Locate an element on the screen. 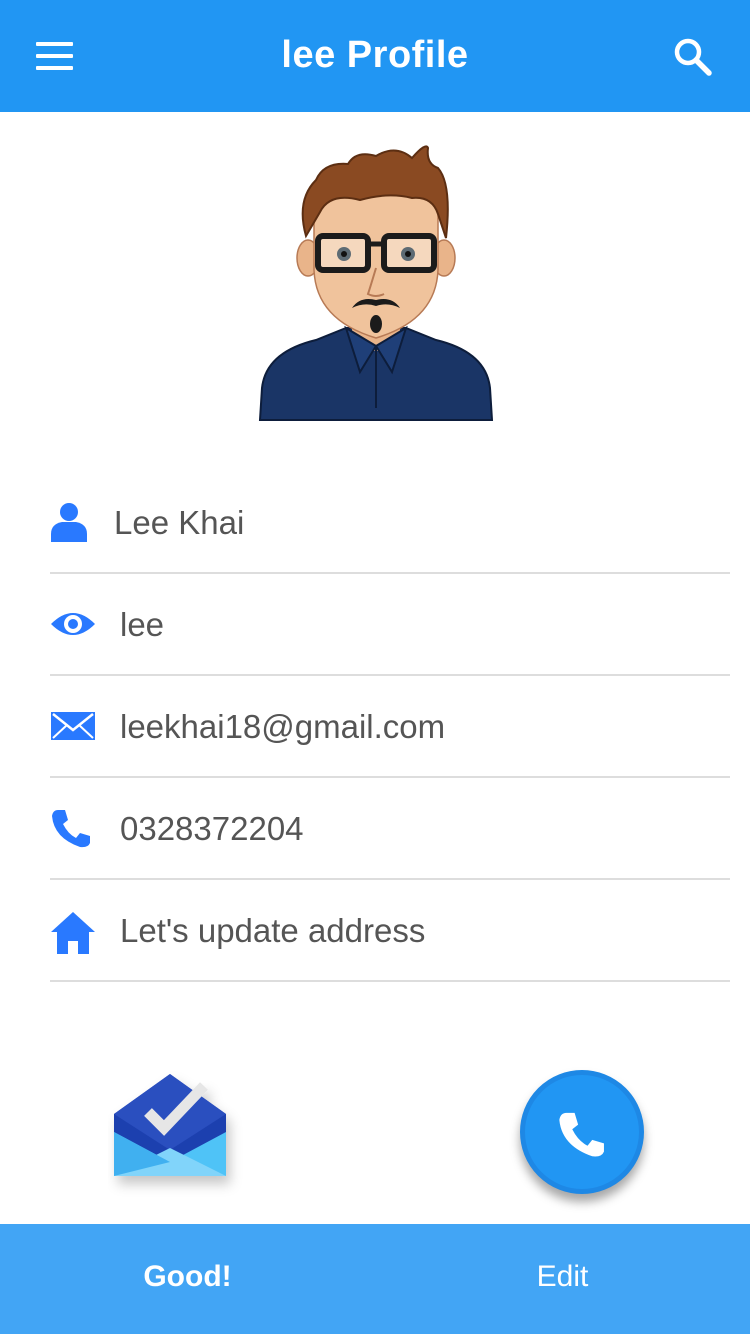  home-icon is located at coordinates (73, 933).